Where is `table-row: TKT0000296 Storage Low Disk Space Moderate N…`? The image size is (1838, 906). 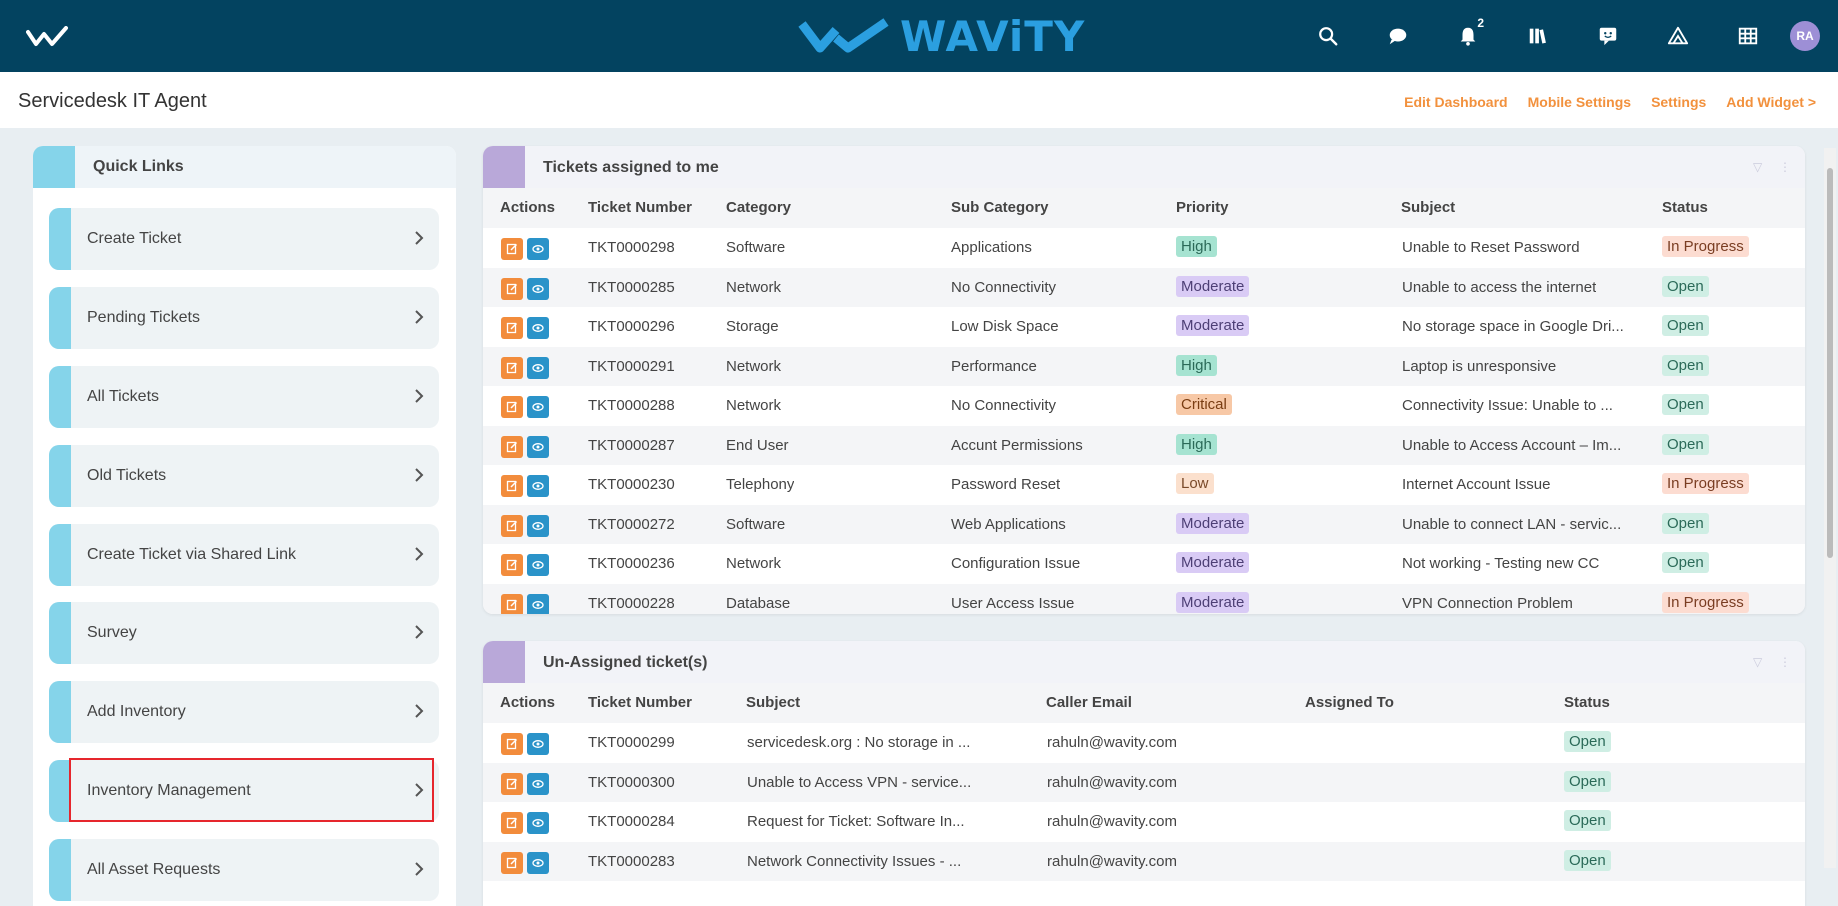 table-row: TKT0000296 Storage Low Disk Space Moderate N… is located at coordinates (1144, 327).